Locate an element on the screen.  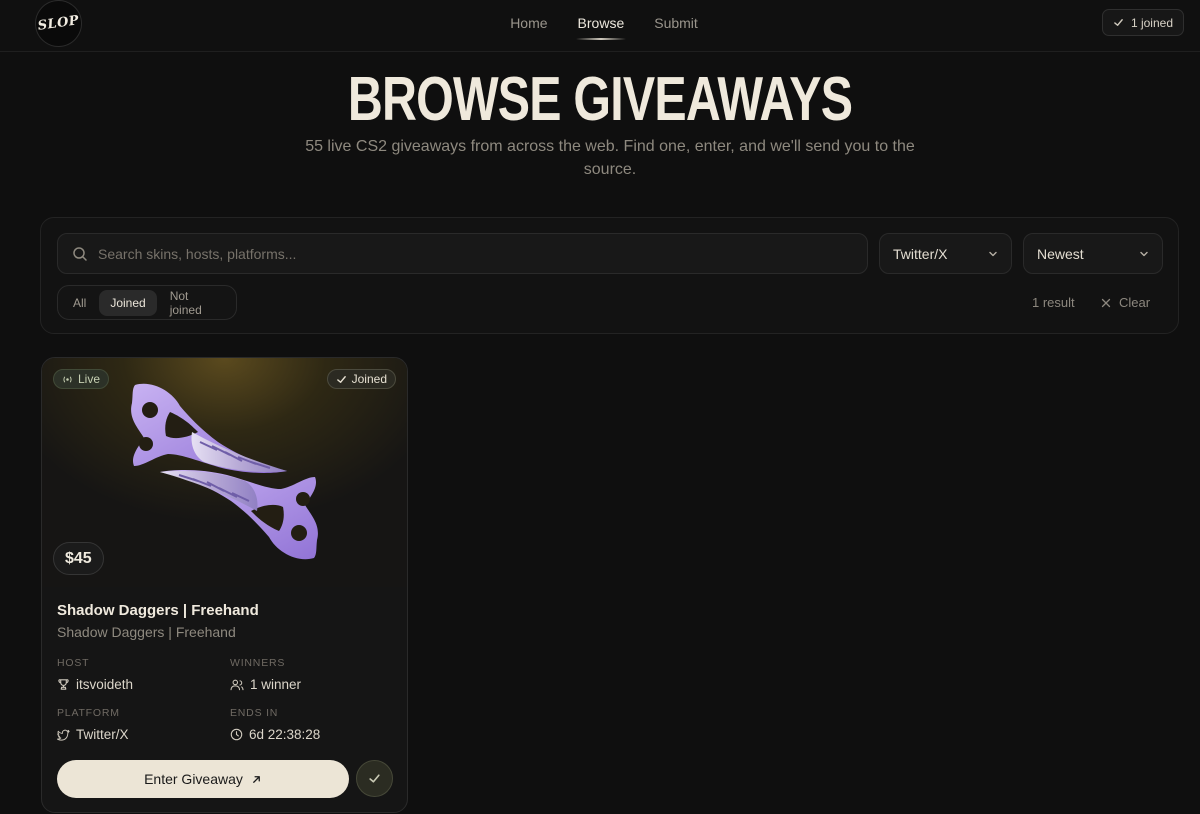
ends-label: ENDS IN is located at coordinates (254, 713).